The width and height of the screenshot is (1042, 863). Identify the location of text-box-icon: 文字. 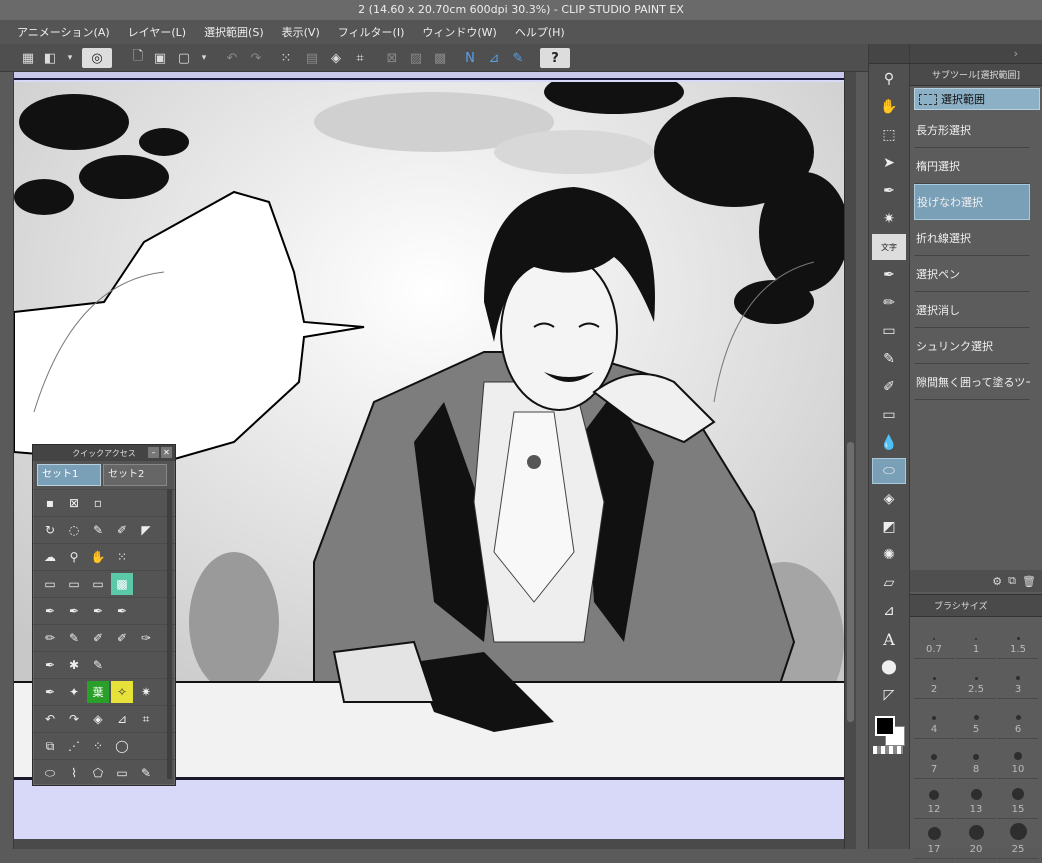
(889, 247).